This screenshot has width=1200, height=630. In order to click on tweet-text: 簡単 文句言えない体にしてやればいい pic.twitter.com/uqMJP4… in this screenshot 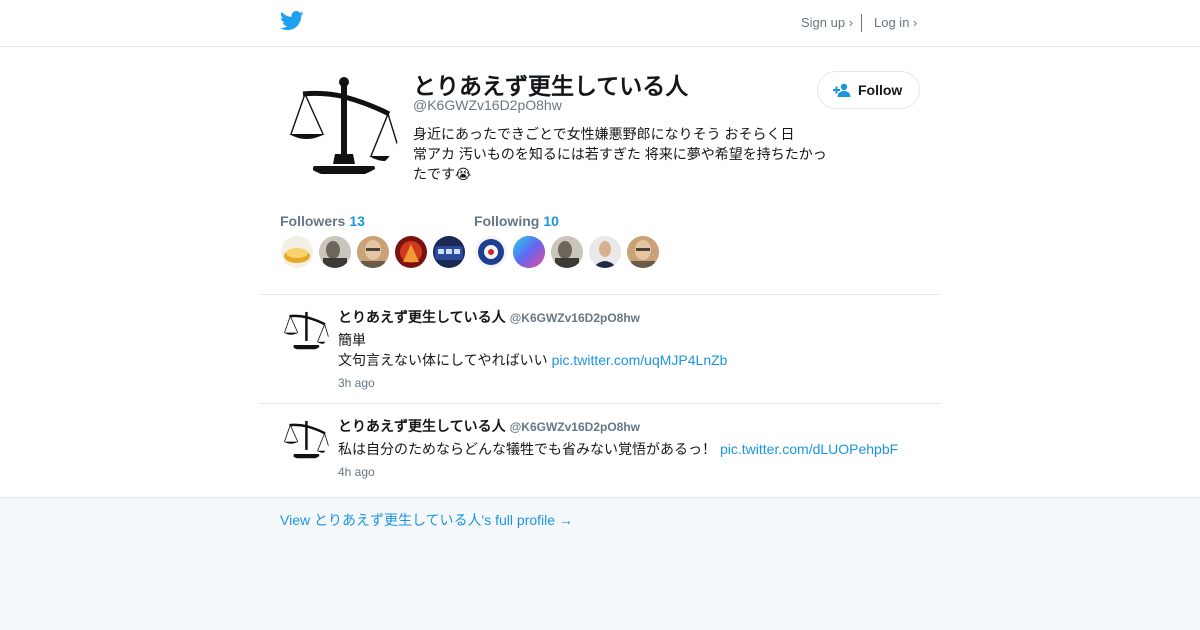, I will do `click(532, 350)`.